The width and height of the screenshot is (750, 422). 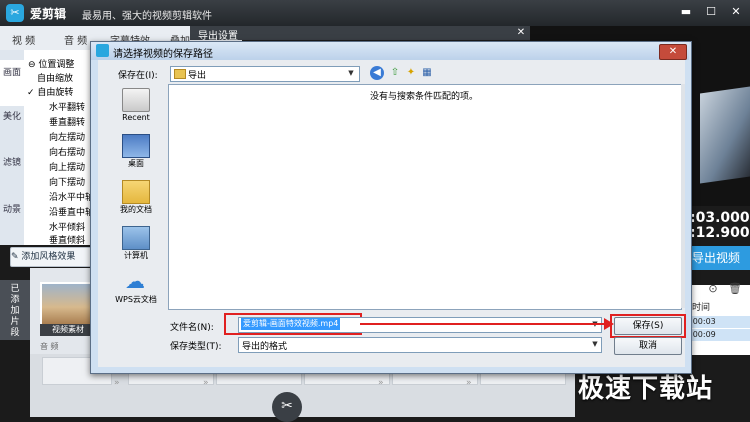 I want to click on table-row: :00:03, so click(x=720, y=322).